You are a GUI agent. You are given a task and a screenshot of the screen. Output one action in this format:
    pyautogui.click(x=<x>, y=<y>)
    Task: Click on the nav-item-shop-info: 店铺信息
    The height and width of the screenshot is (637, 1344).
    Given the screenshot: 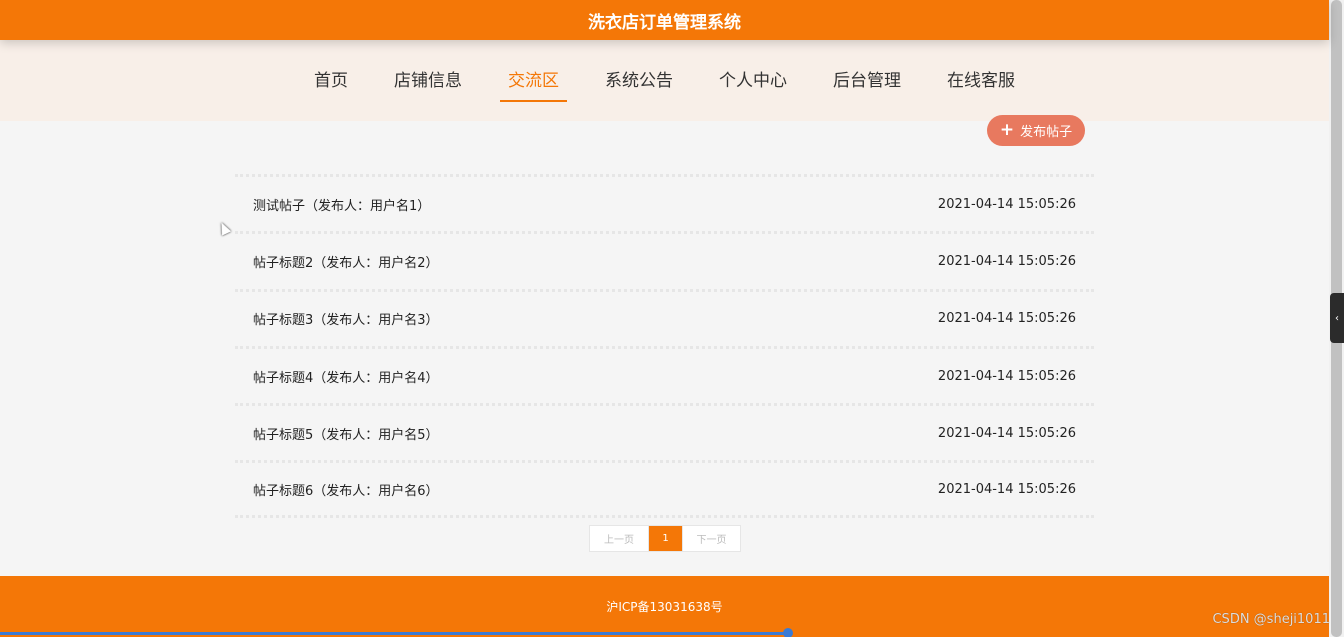 What is the action you would take?
    pyautogui.click(x=428, y=81)
    